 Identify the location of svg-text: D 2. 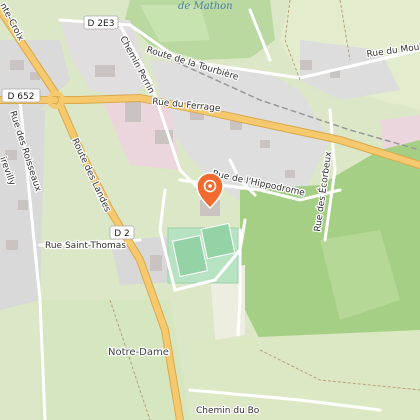
(122, 234).